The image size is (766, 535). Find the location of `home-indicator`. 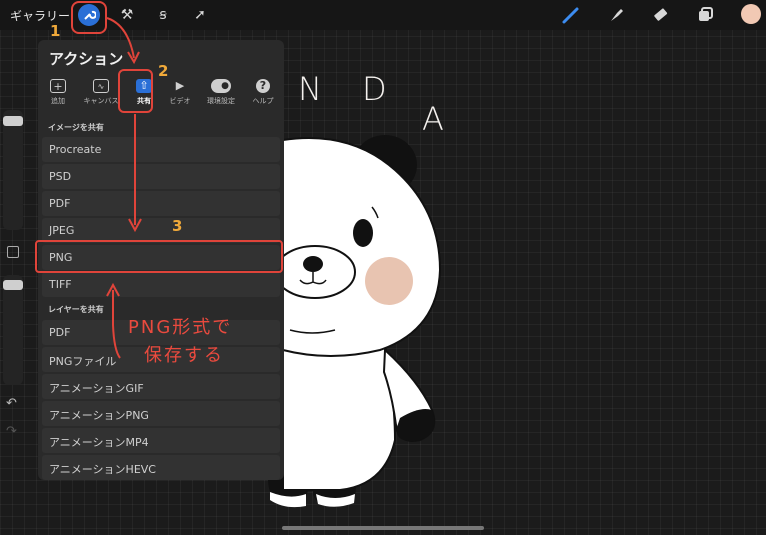

home-indicator is located at coordinates (383, 528).